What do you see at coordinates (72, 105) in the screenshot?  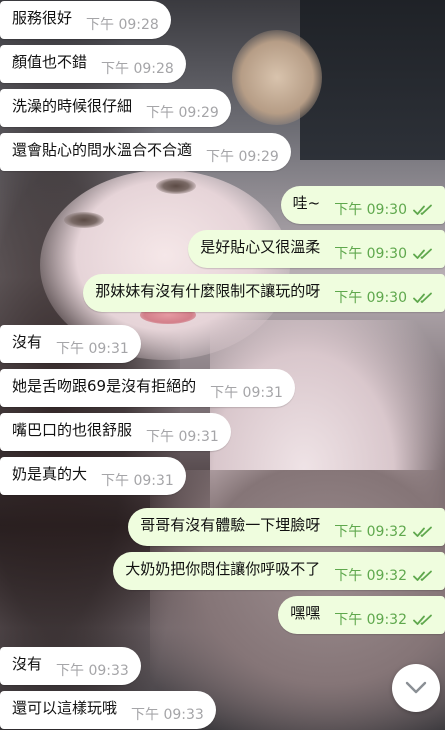 I see `message-text: 洗澡的時候很仔細` at bounding box center [72, 105].